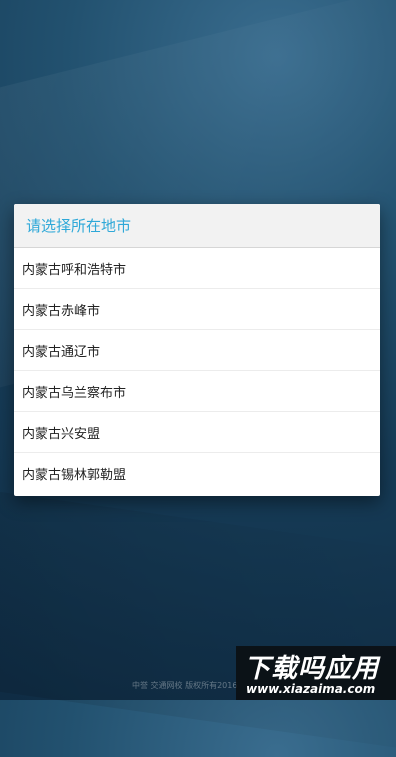 This screenshot has height=757, width=396. I want to click on city-item-chifeng: 内蒙古赤峰市, so click(197, 309).